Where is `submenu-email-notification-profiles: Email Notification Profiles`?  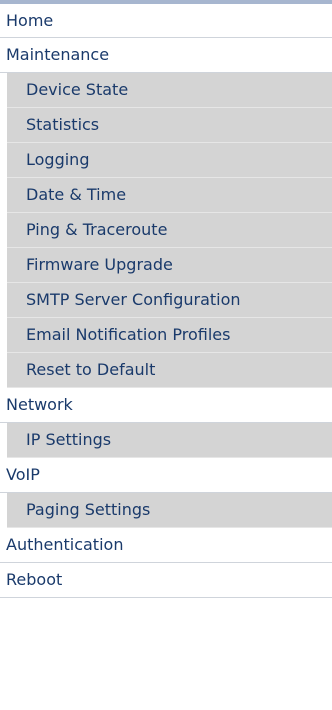
submenu-email-notification-profiles: Email Notification Profiles is located at coordinates (169, 335).